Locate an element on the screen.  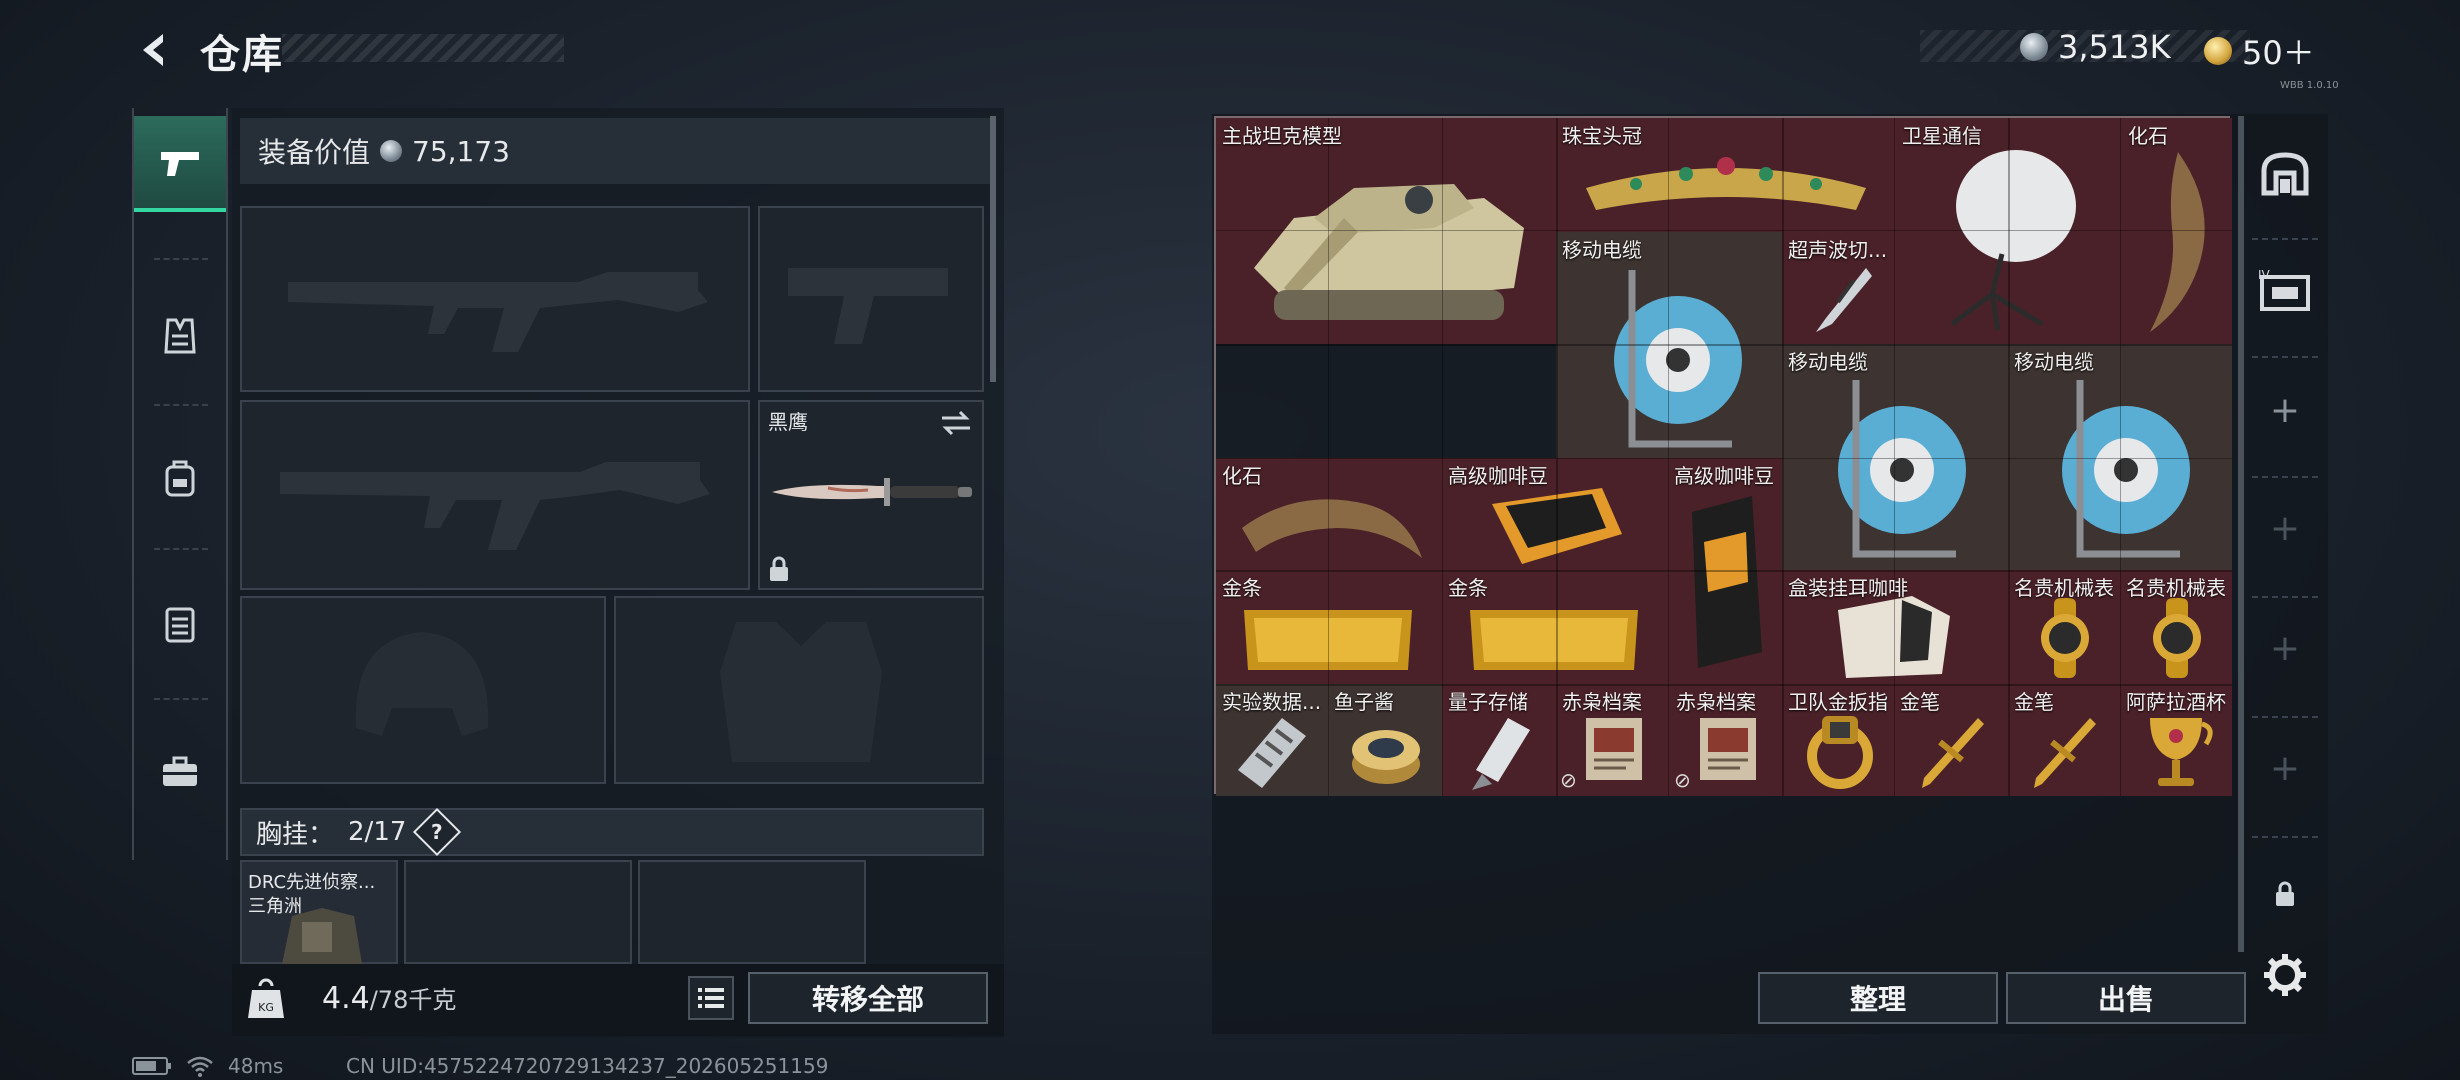
weight-readout: 4.4 /78千克 is located at coordinates (389, 998).